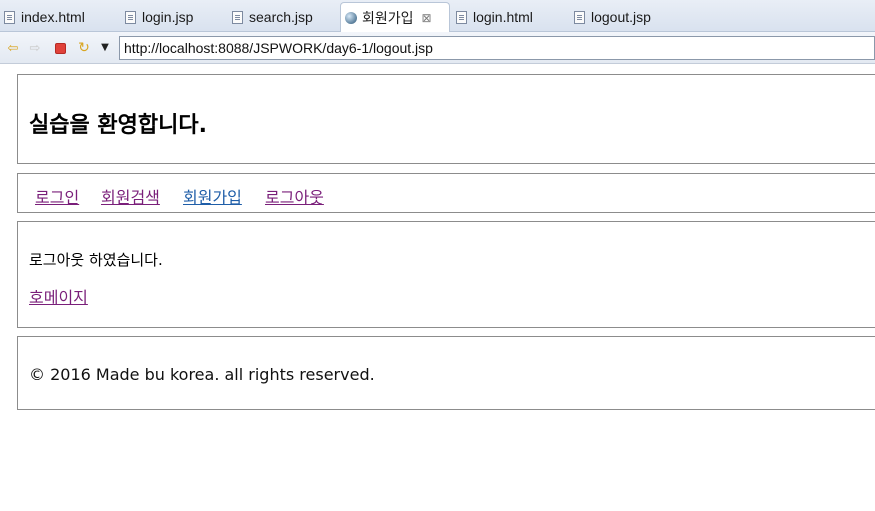 The height and width of the screenshot is (511, 875). I want to click on tab-logout-jsp: logout.jsp, so click(610, 17).